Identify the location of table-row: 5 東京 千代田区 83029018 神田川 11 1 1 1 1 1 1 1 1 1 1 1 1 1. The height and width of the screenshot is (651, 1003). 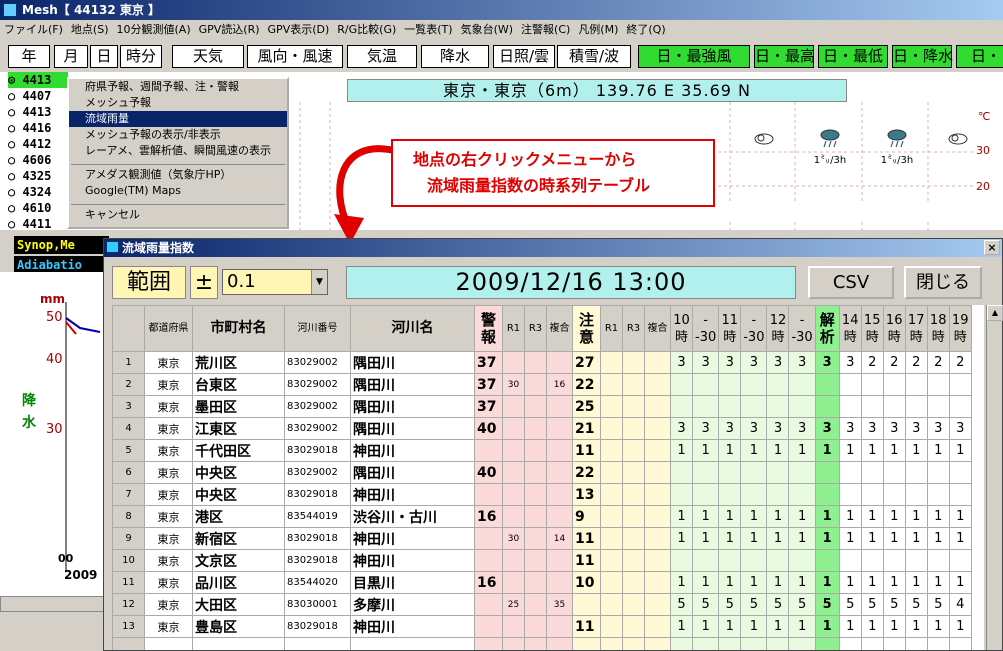
(542, 450).